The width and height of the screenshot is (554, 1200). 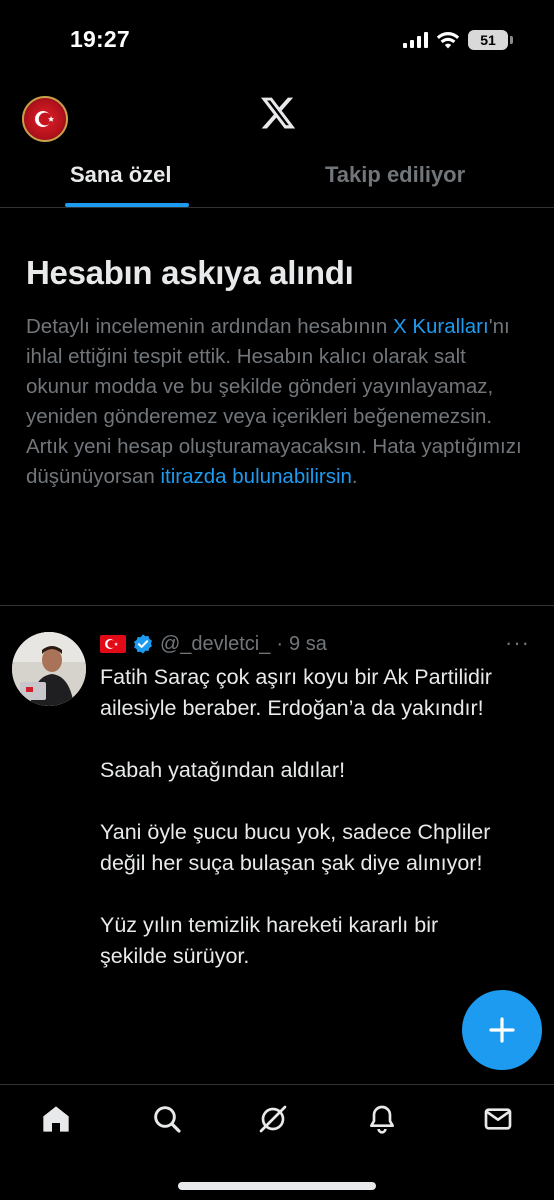 I want to click on verified-badge-icon, so click(x=143, y=644).